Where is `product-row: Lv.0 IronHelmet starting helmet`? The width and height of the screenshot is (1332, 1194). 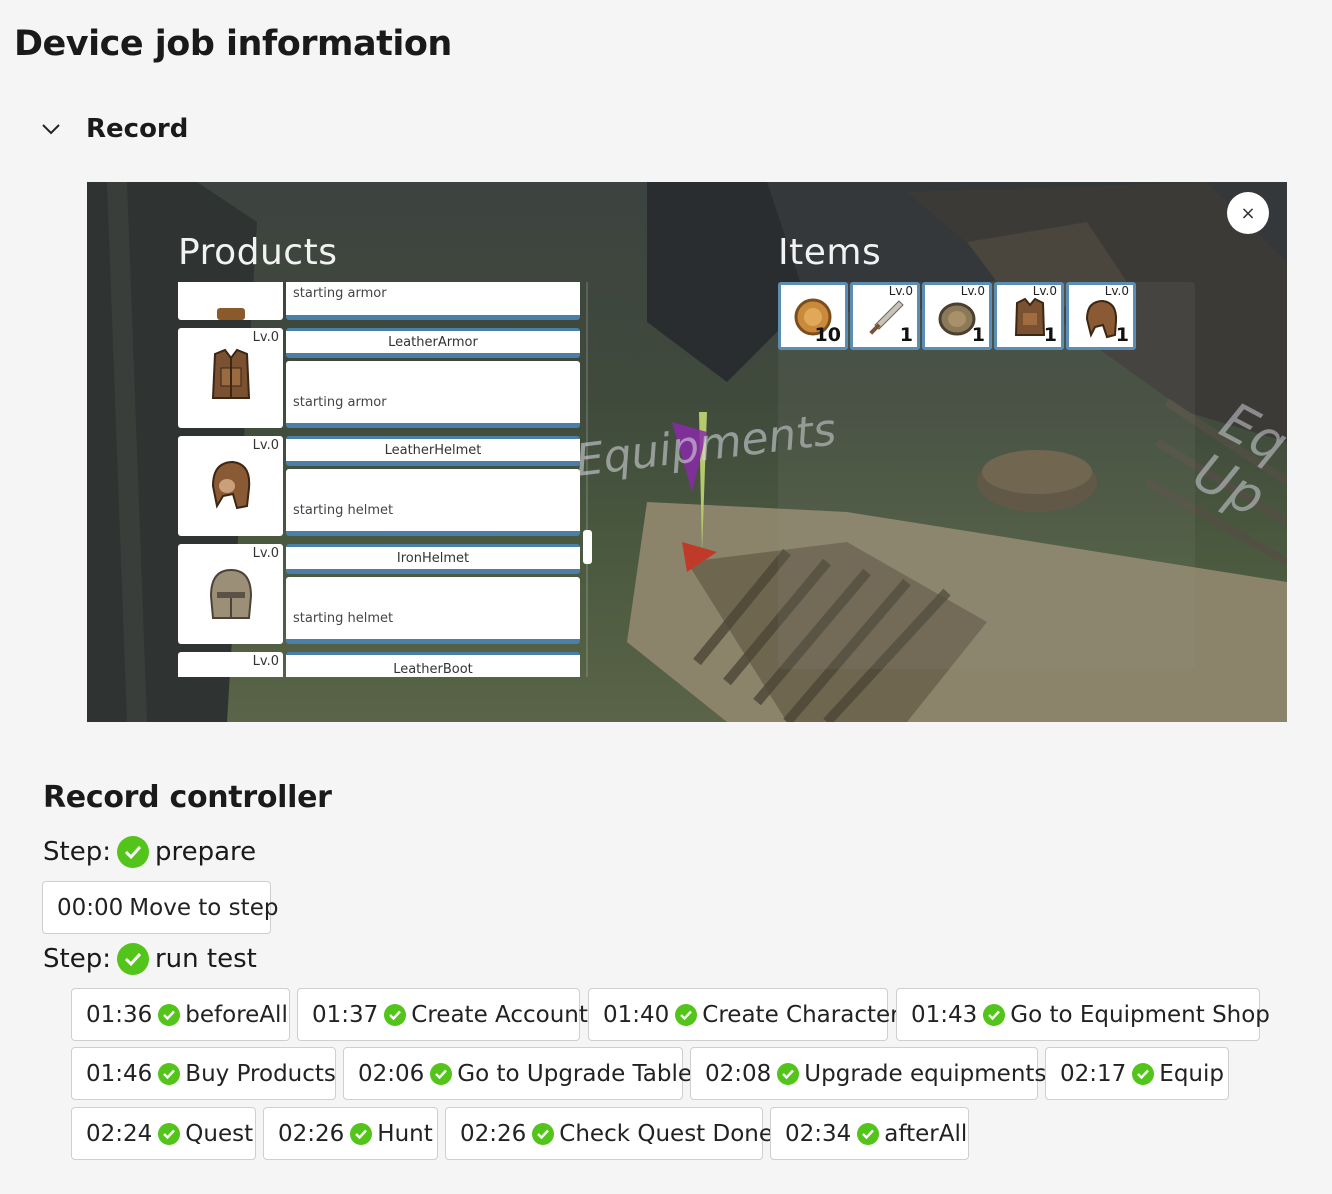
product-row: Lv.0 IronHelmet starting helmet is located at coordinates (379, 594).